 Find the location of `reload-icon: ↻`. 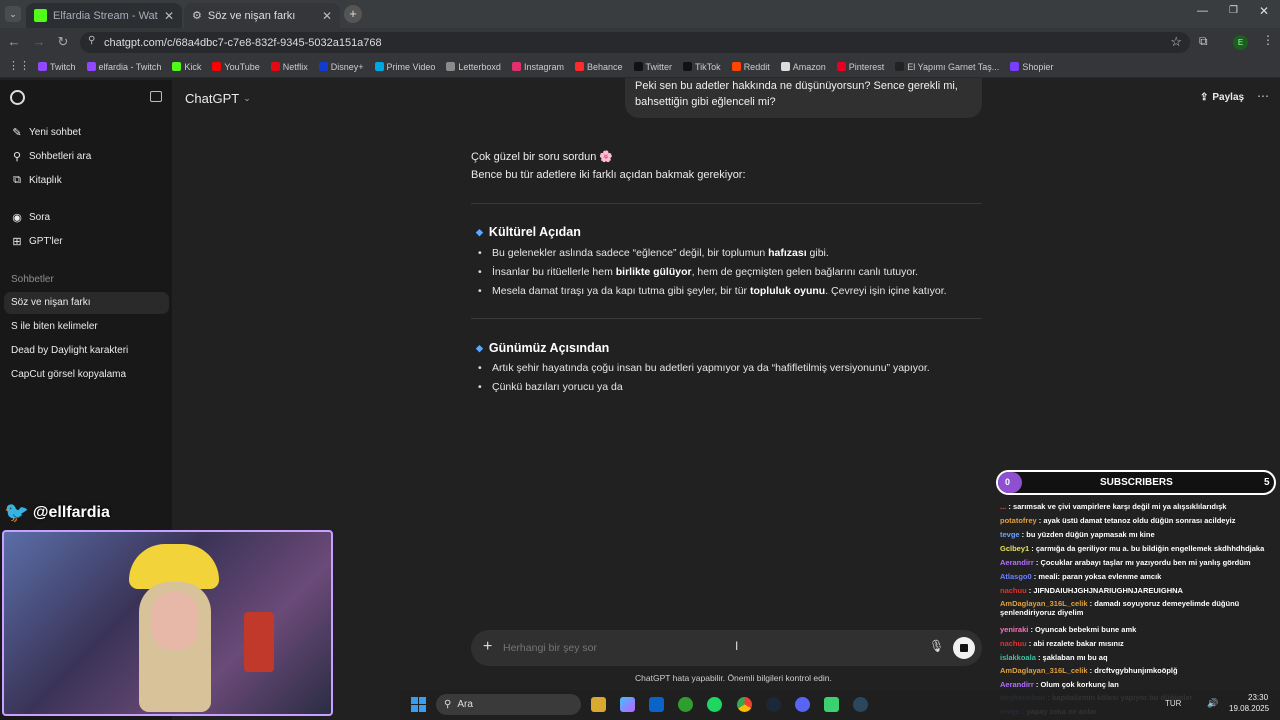

reload-icon: ↻ is located at coordinates (63, 42).